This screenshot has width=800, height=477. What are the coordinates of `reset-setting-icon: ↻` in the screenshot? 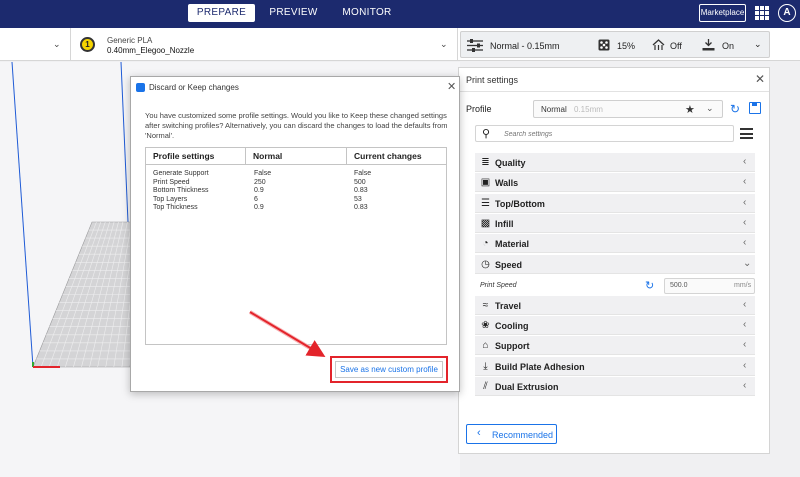 It's located at (649, 285).